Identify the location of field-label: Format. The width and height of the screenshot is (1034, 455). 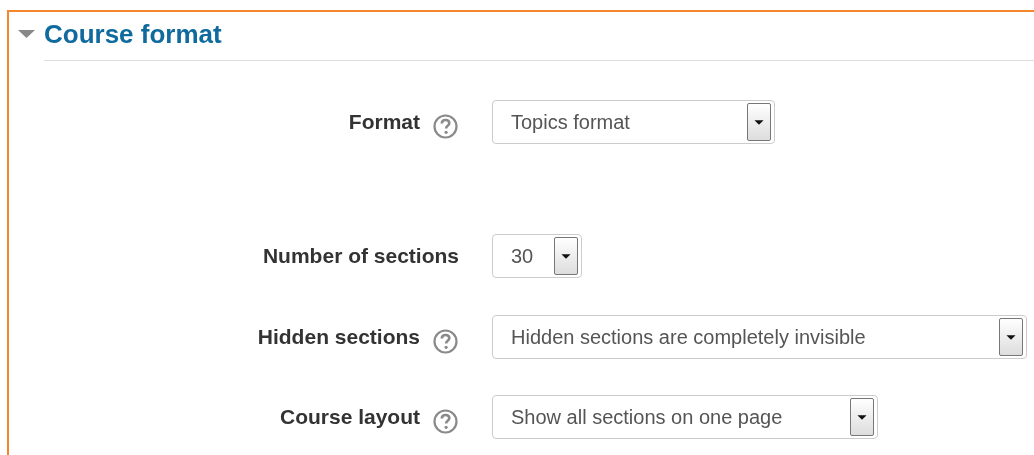
(384, 122).